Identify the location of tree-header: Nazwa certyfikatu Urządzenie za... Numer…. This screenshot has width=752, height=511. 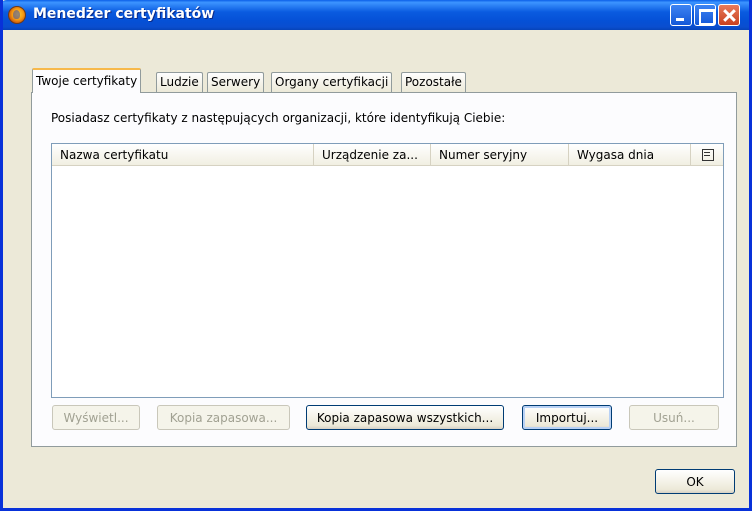
(387, 155).